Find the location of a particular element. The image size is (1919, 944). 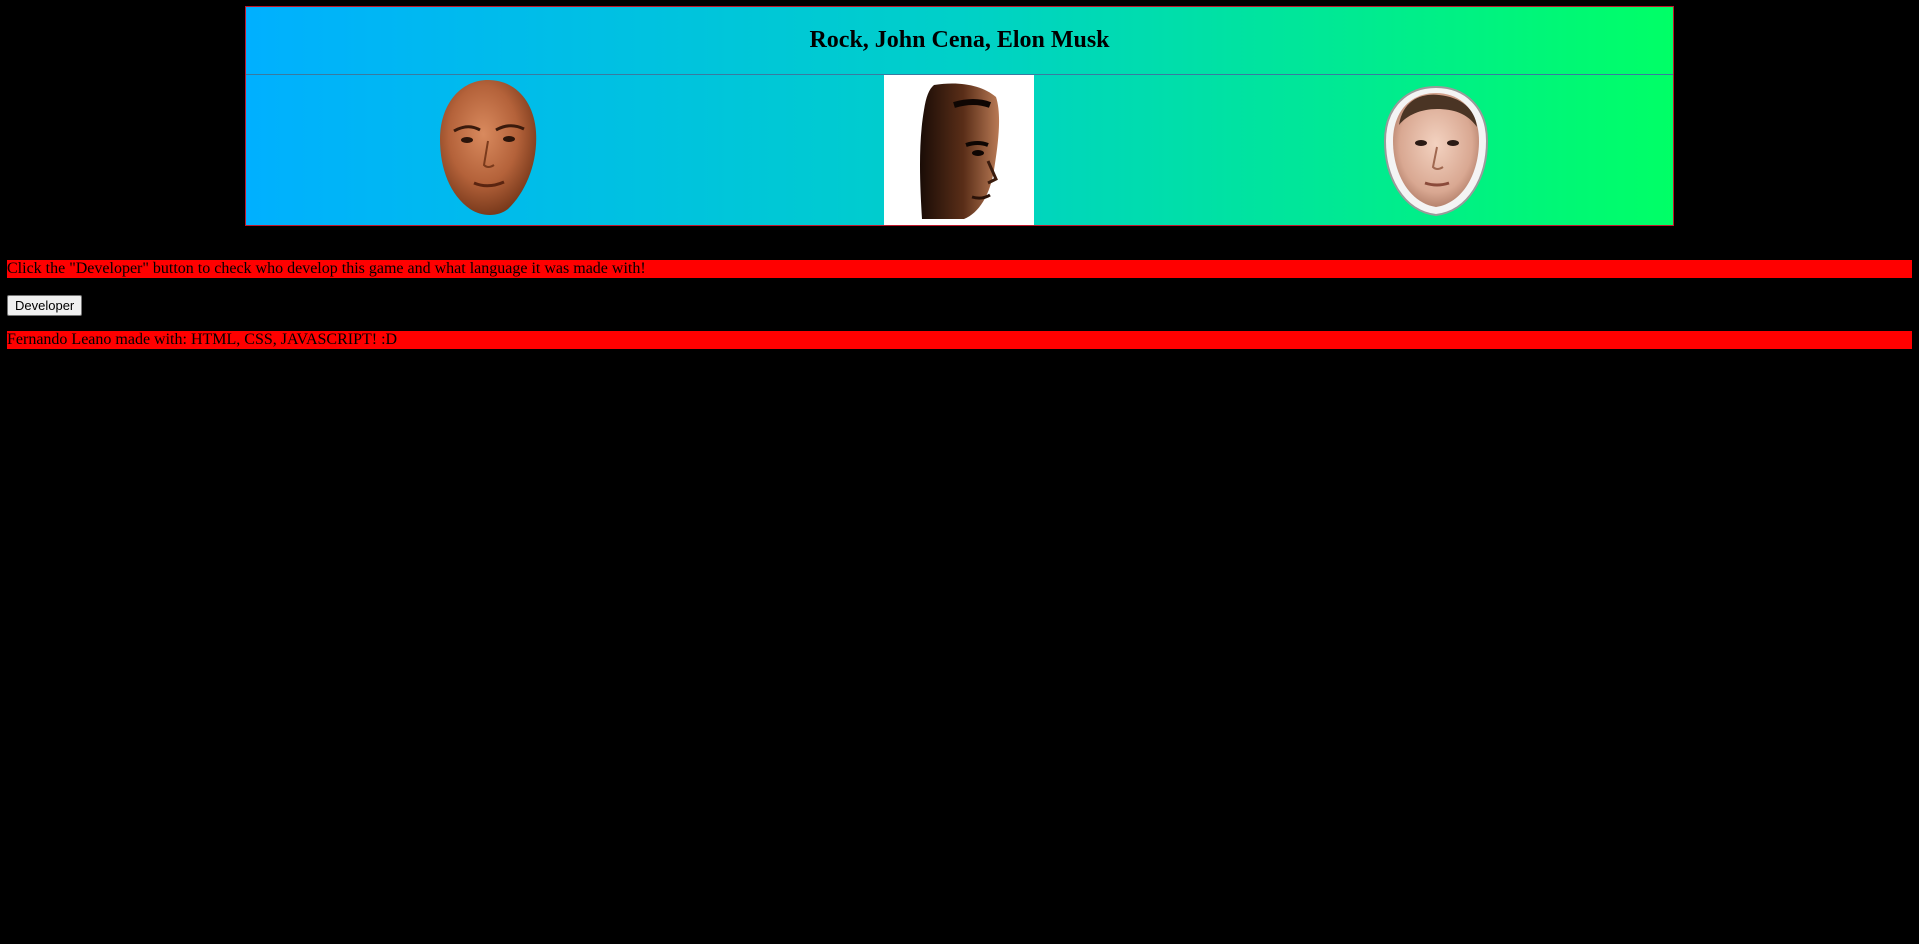

banner-title: Rock, John Cena, Elon Musk is located at coordinates (959, 40).